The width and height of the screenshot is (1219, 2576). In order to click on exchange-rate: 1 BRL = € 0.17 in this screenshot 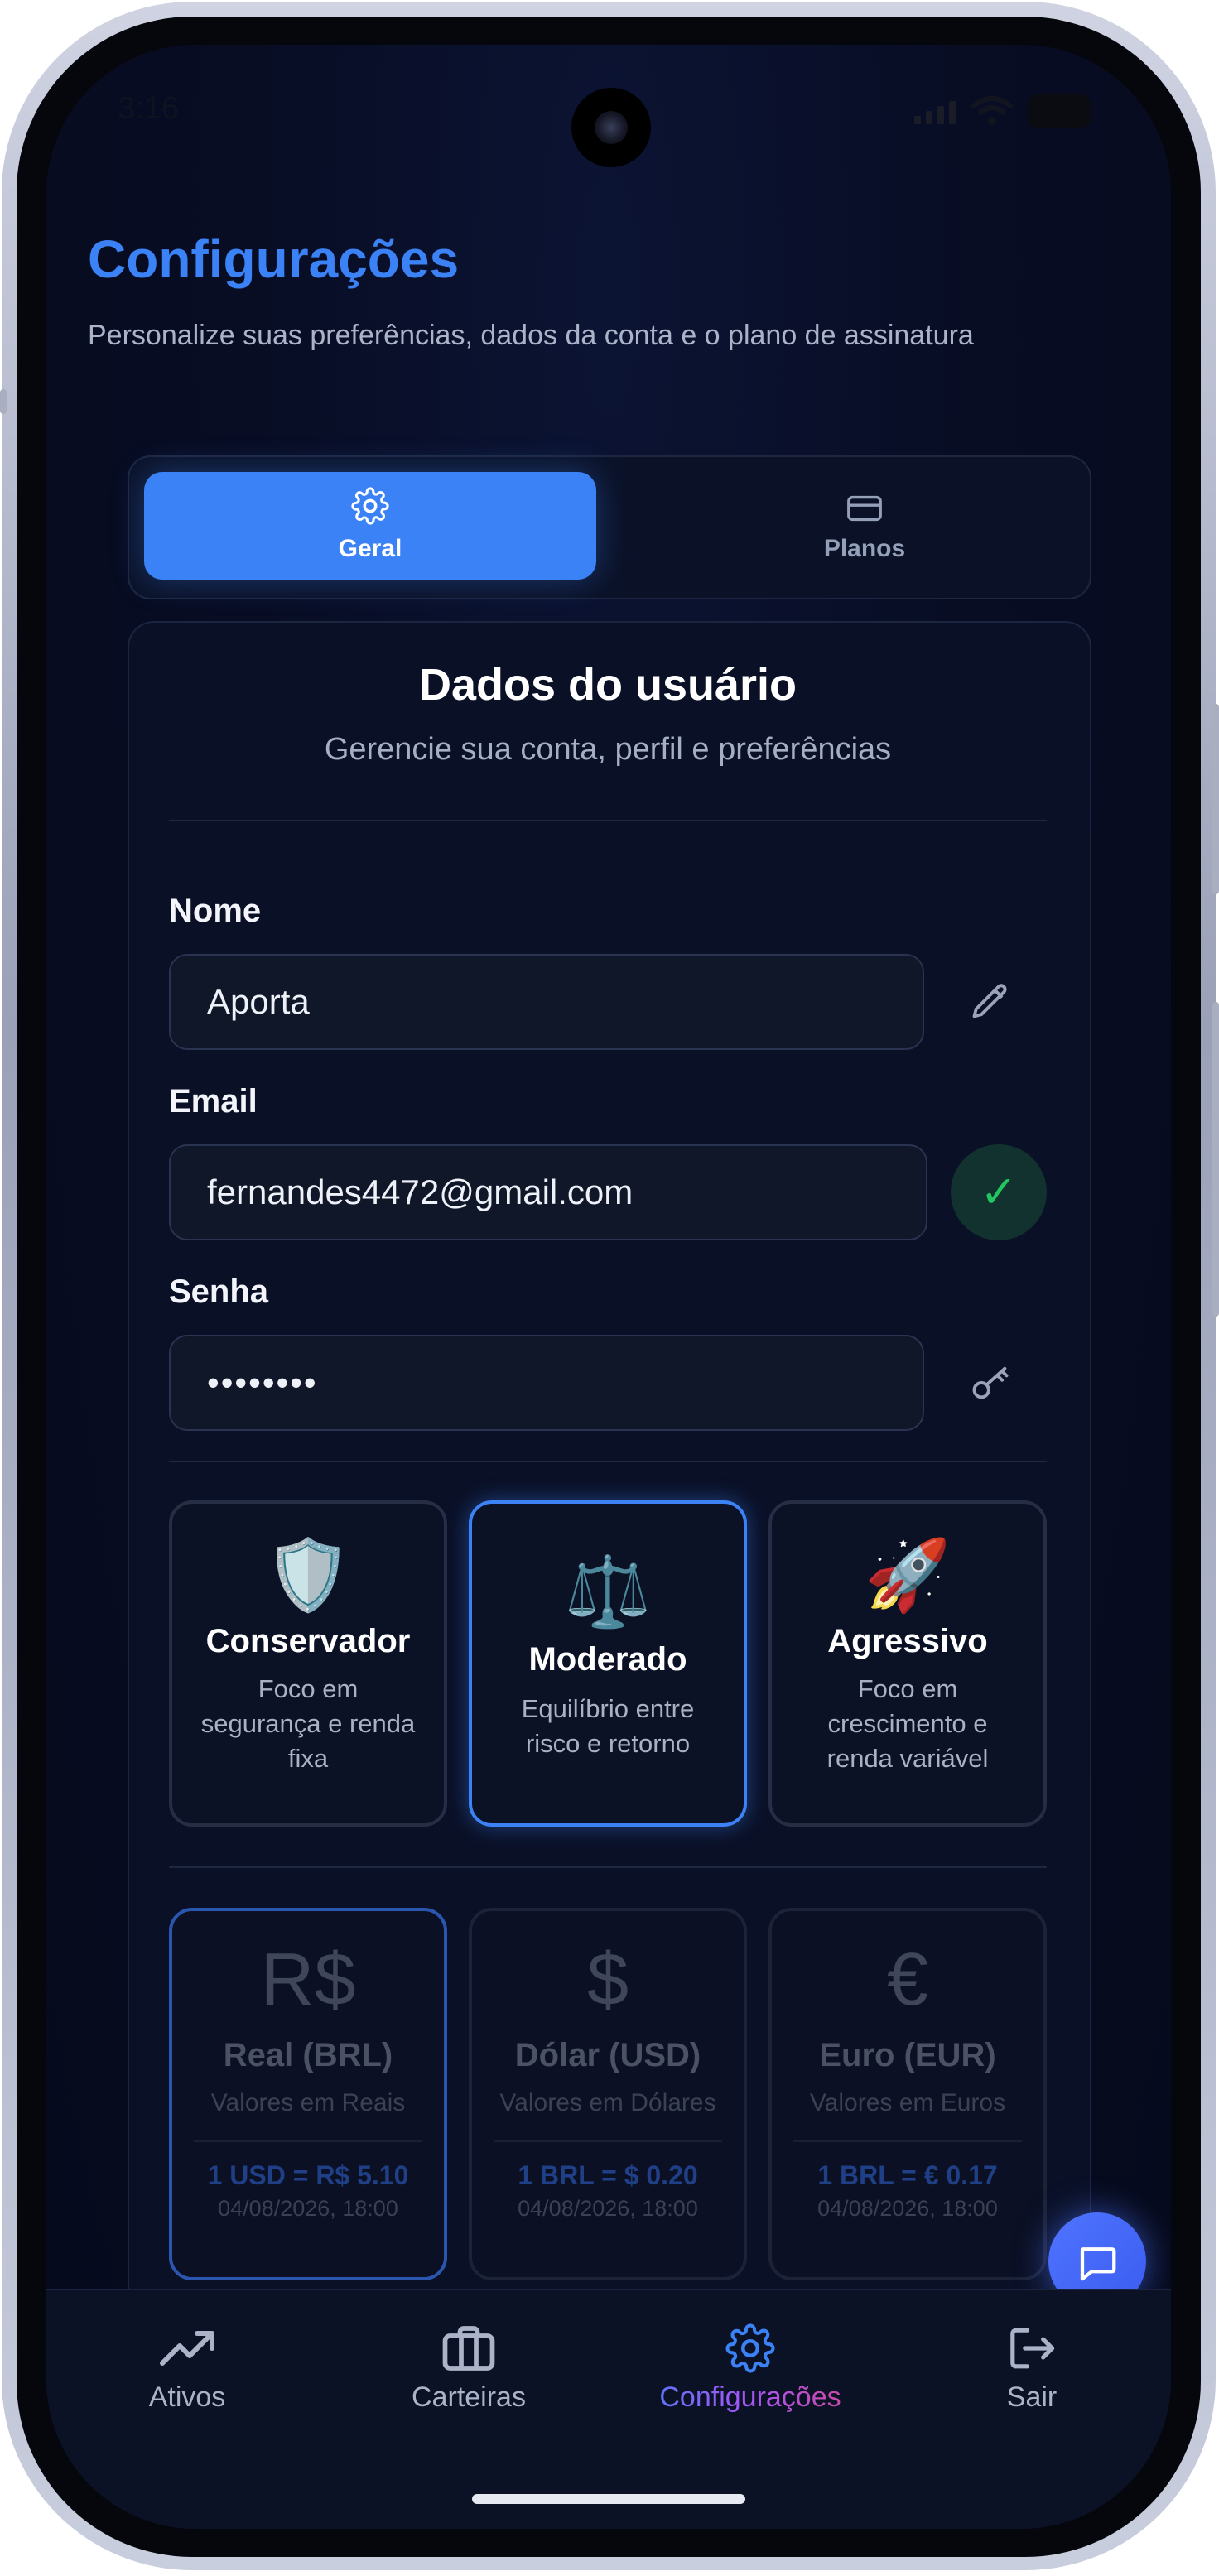, I will do `click(907, 2175)`.